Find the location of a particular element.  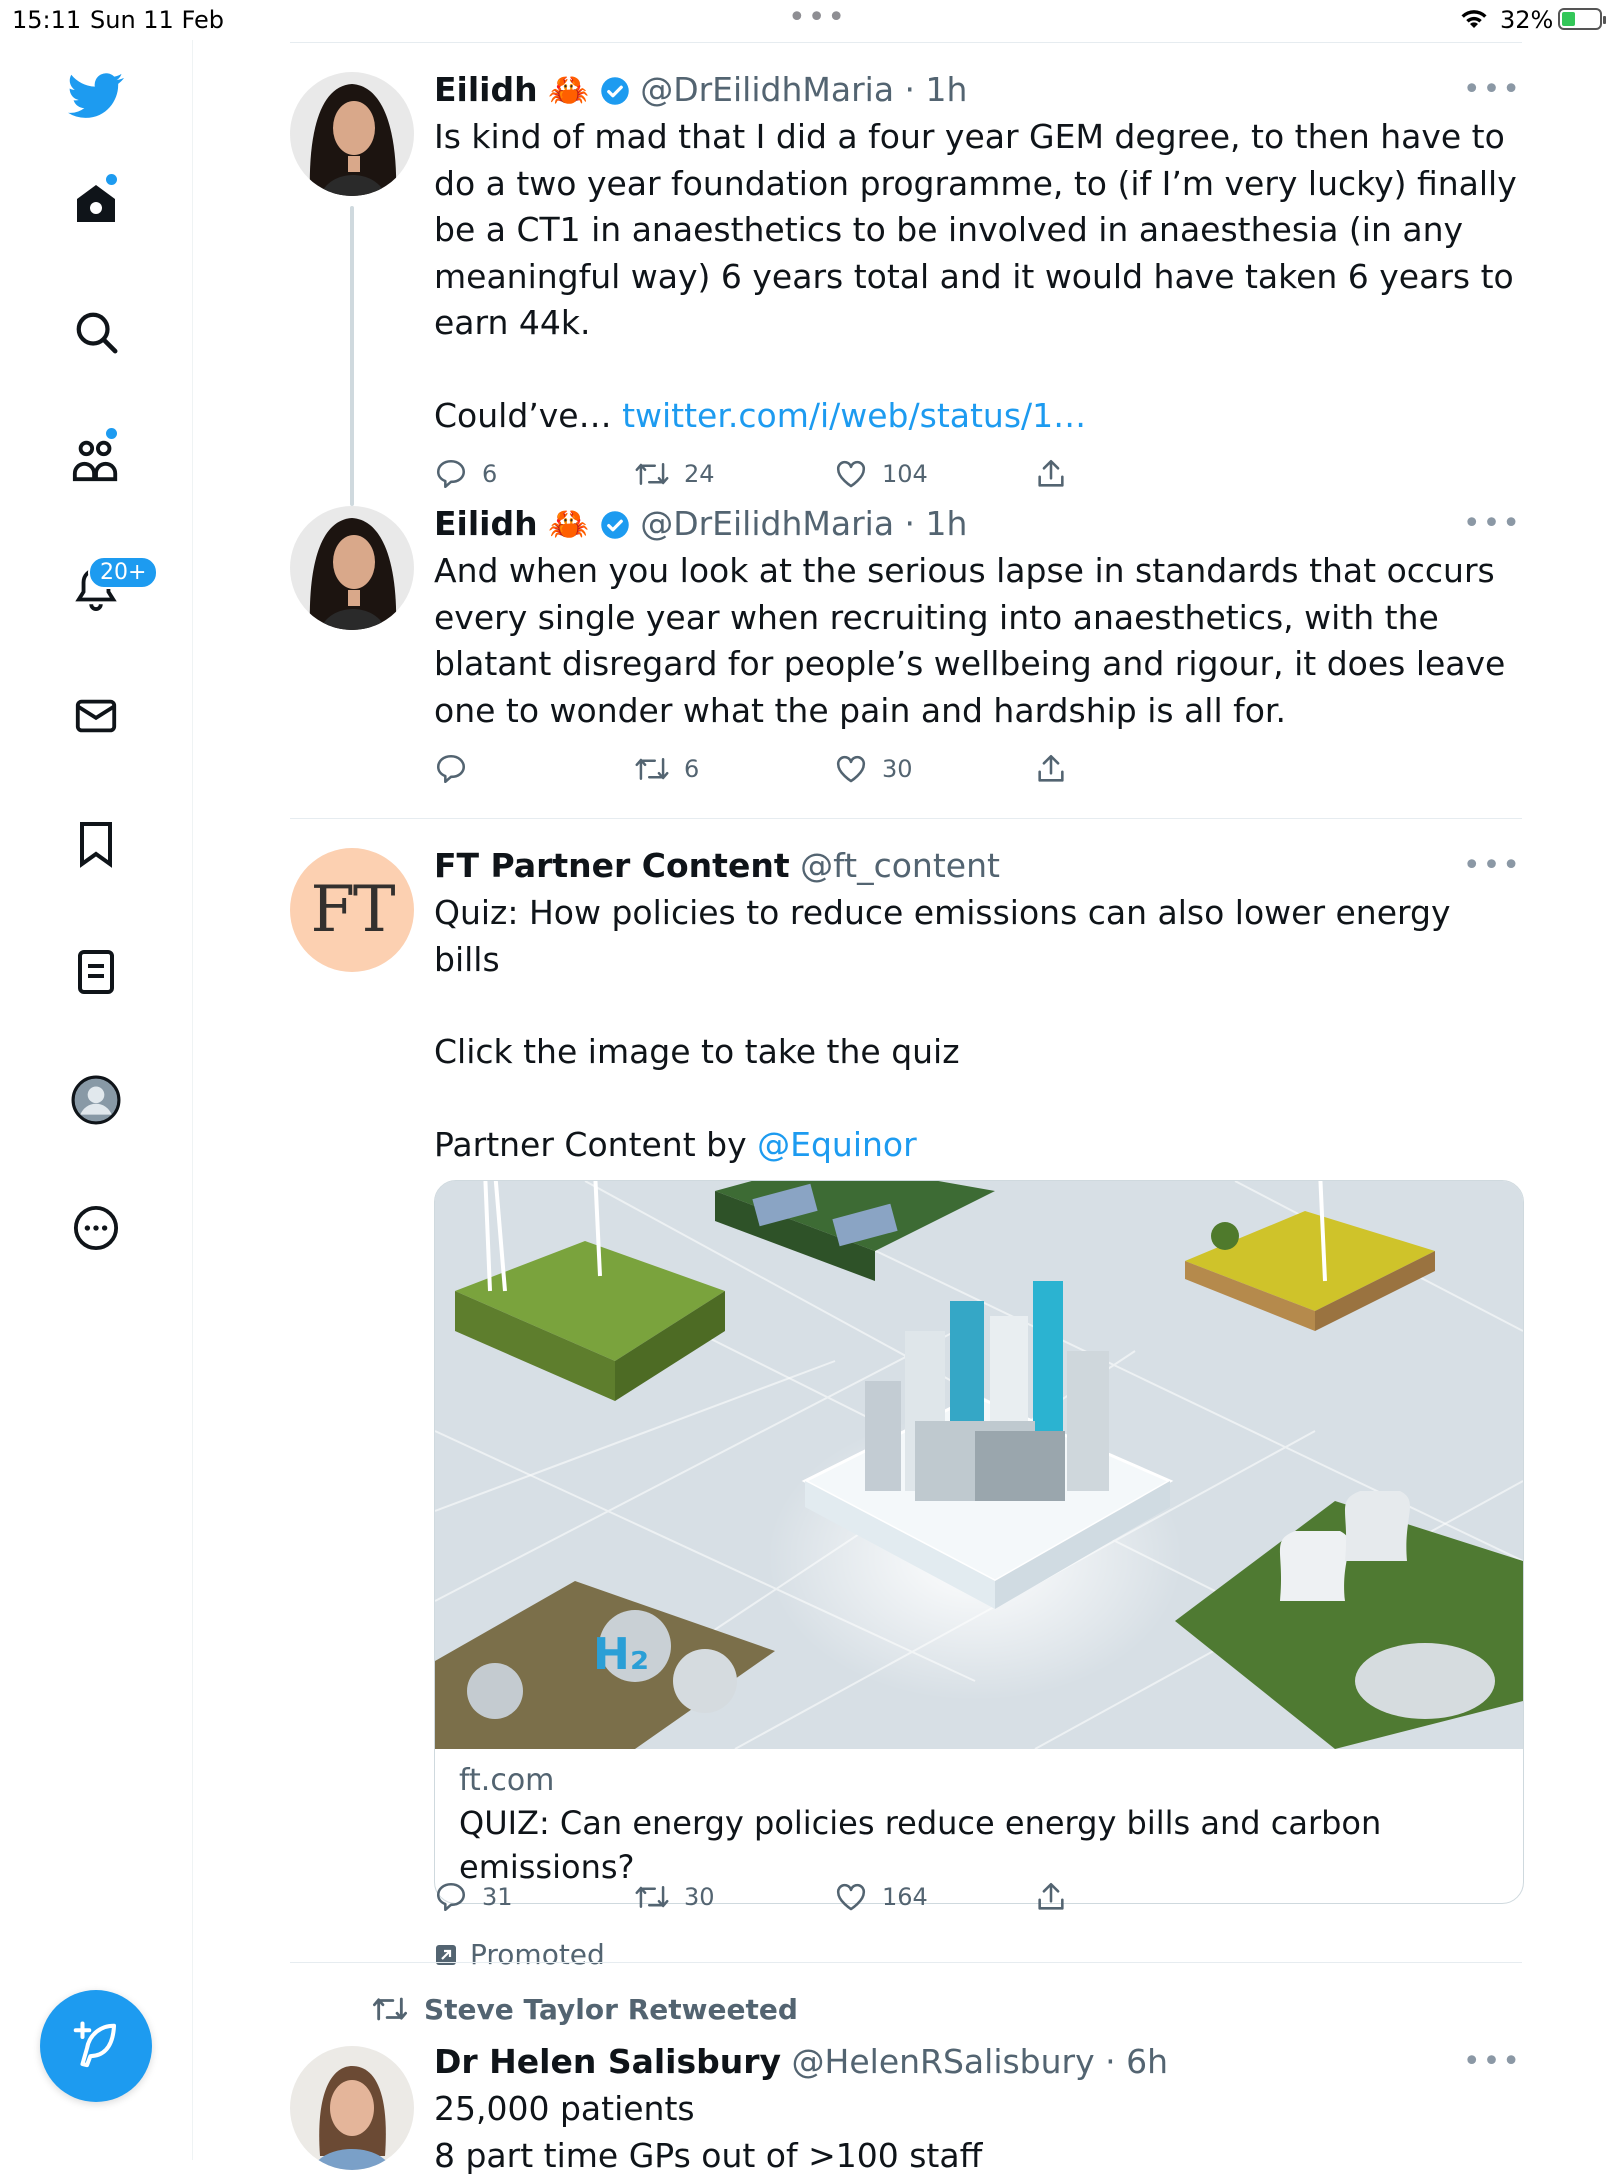

reply-button is located at coordinates (458, 769).